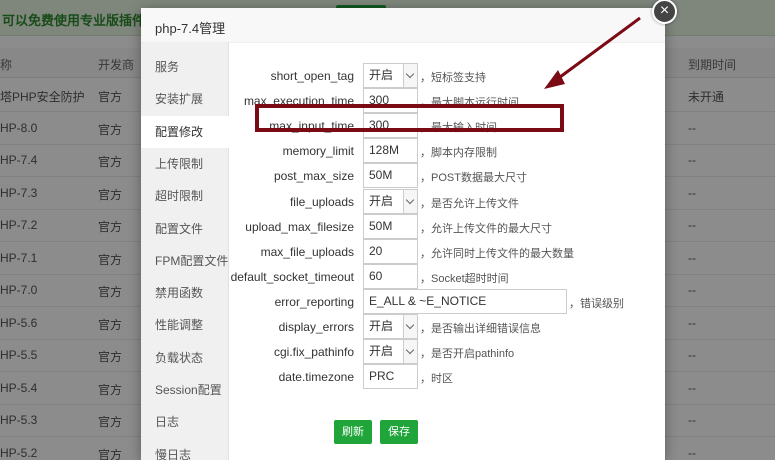 The image size is (775, 460). What do you see at coordinates (185, 293) in the screenshot?
I see `sidebar-item: 禁用函数` at bounding box center [185, 293].